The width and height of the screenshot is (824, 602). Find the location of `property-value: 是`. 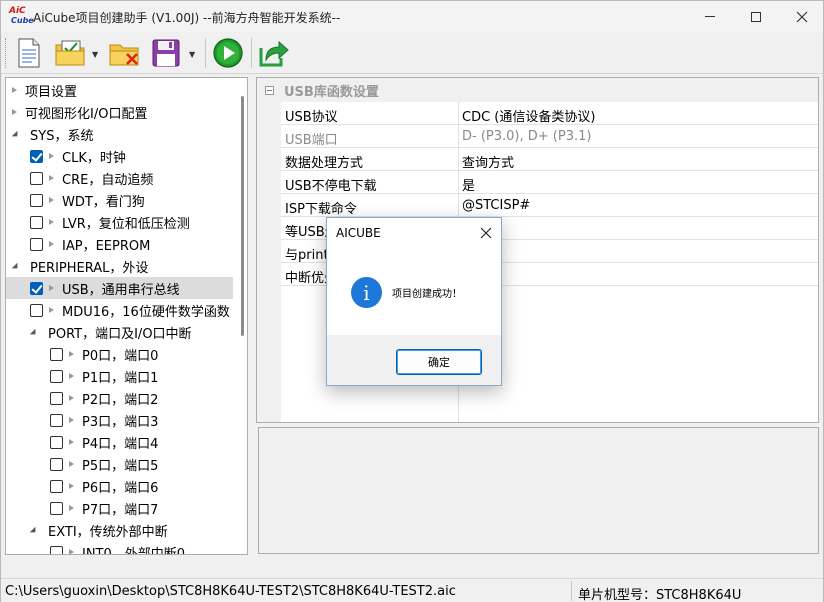

property-value: 是 is located at coordinates (468, 184).